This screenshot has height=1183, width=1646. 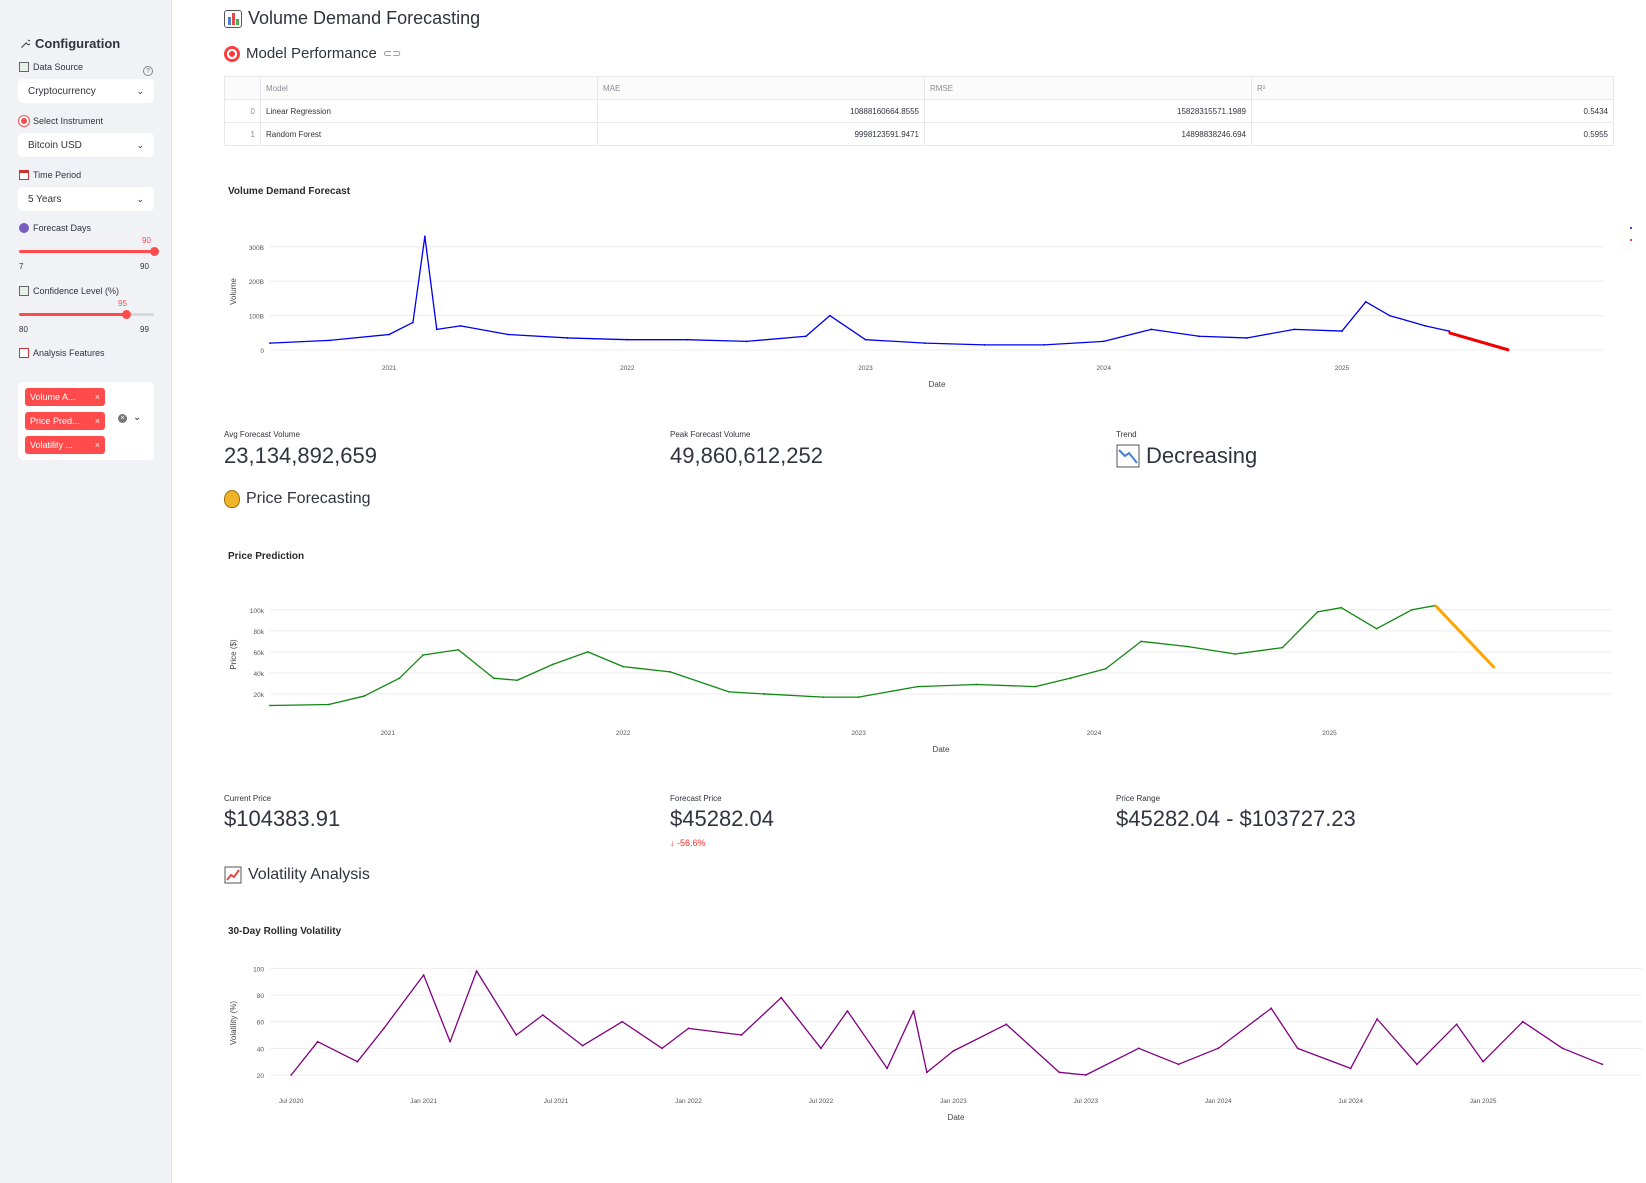 I want to click on metric-label: Forecast Price, so click(x=696, y=798).